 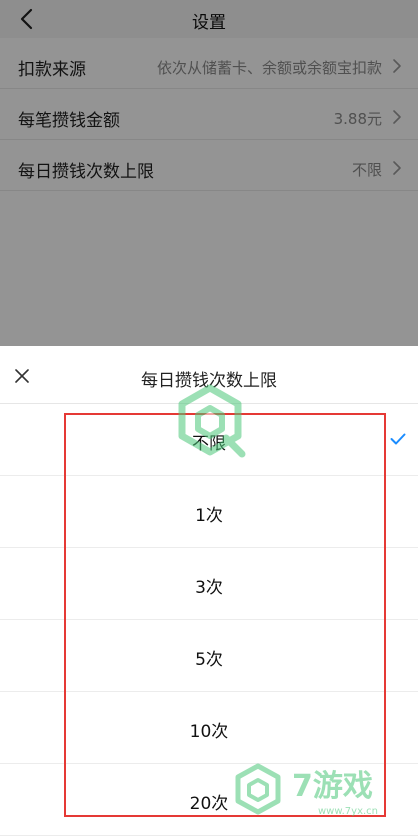 What do you see at coordinates (209, 804) in the screenshot?
I see `option-label: 20次` at bounding box center [209, 804].